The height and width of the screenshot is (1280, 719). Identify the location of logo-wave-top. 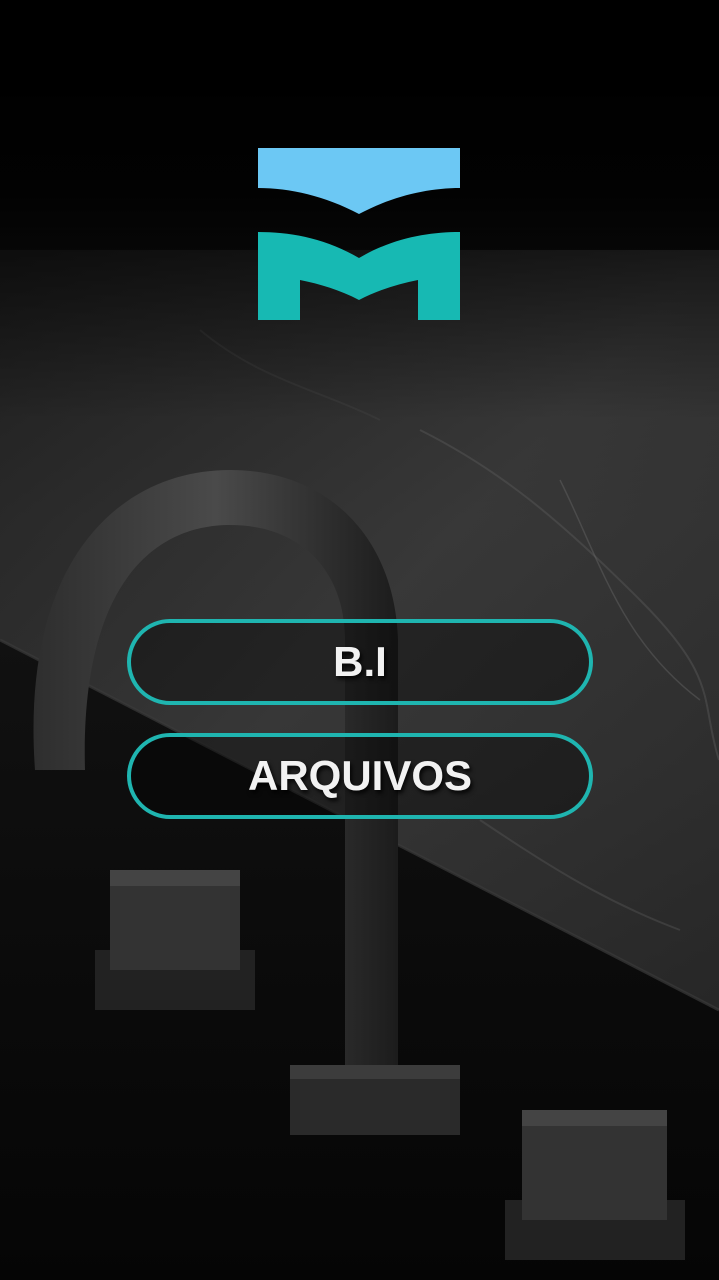
(359, 181).